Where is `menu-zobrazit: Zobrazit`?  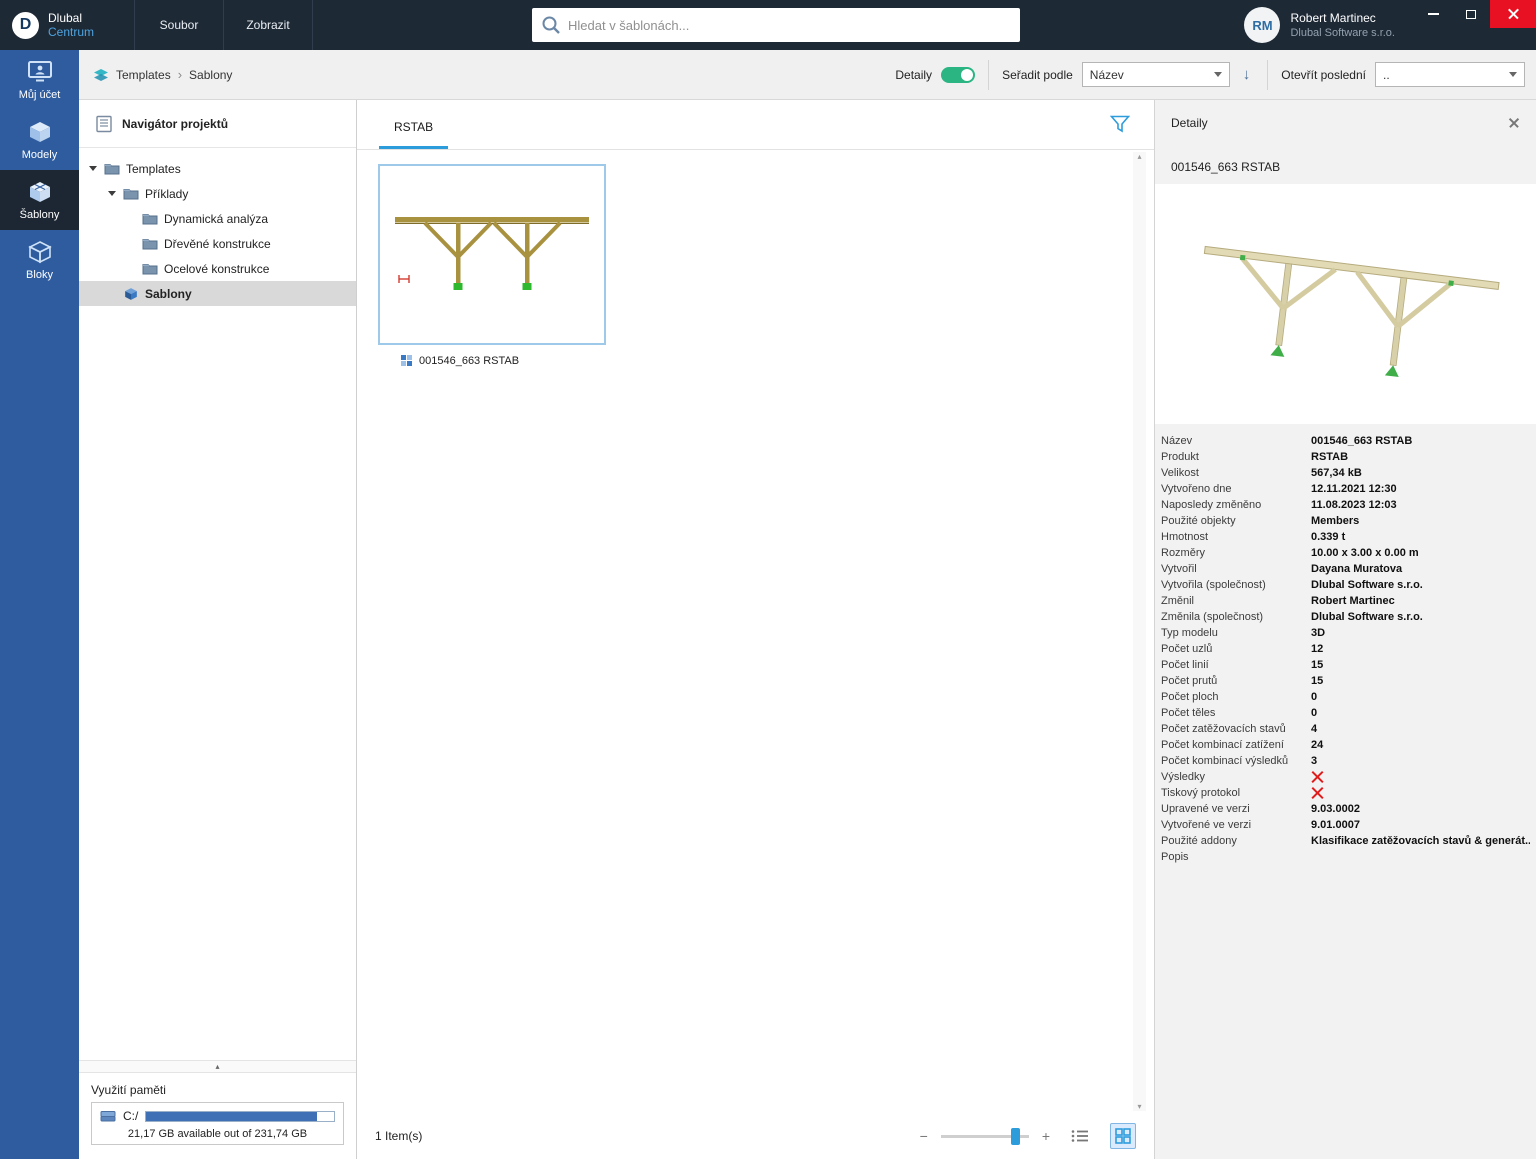 menu-zobrazit: Zobrazit is located at coordinates (268, 25).